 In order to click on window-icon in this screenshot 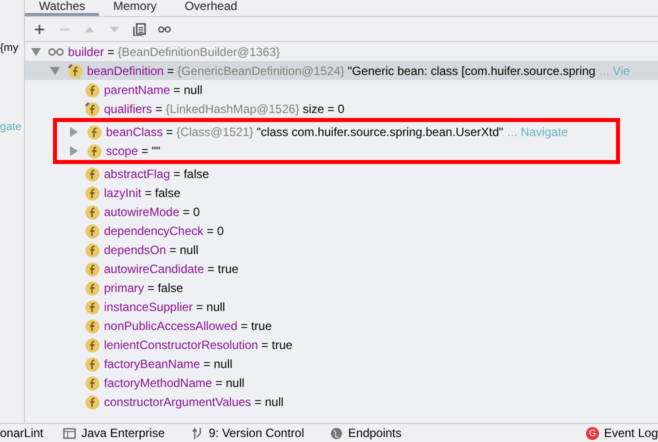, I will do `click(69, 433)`.